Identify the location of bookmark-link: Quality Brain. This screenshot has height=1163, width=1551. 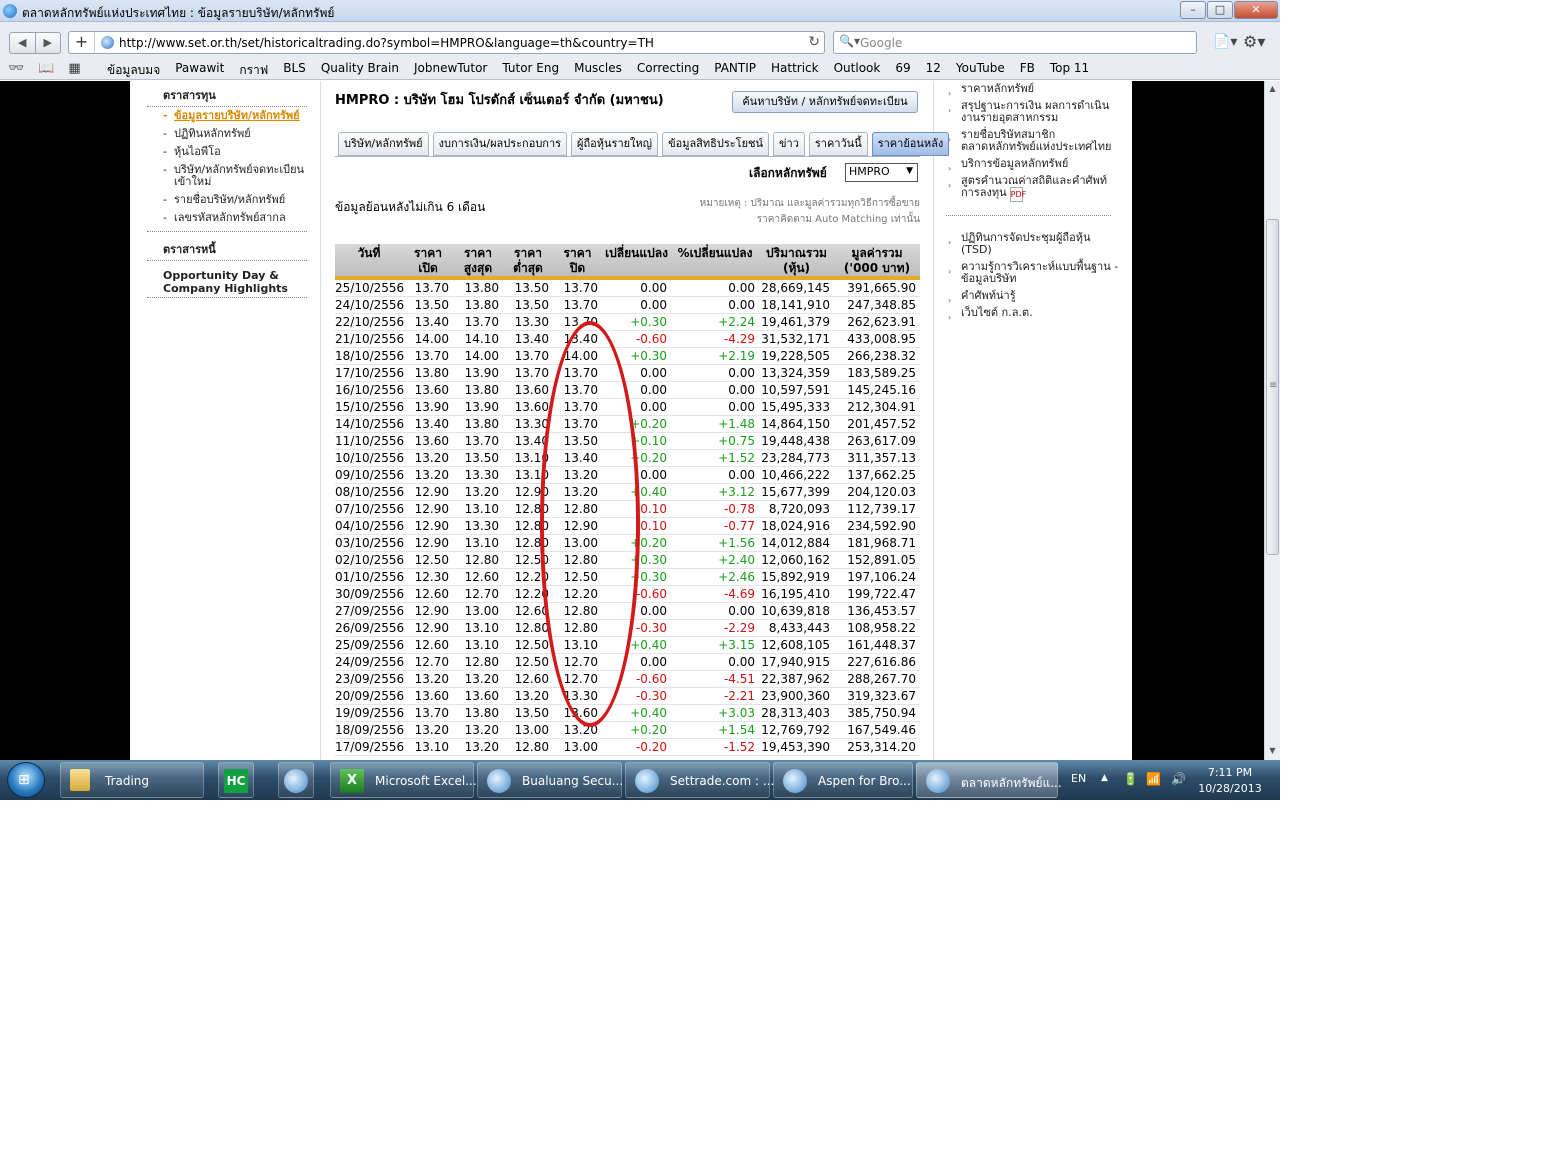
(360, 70).